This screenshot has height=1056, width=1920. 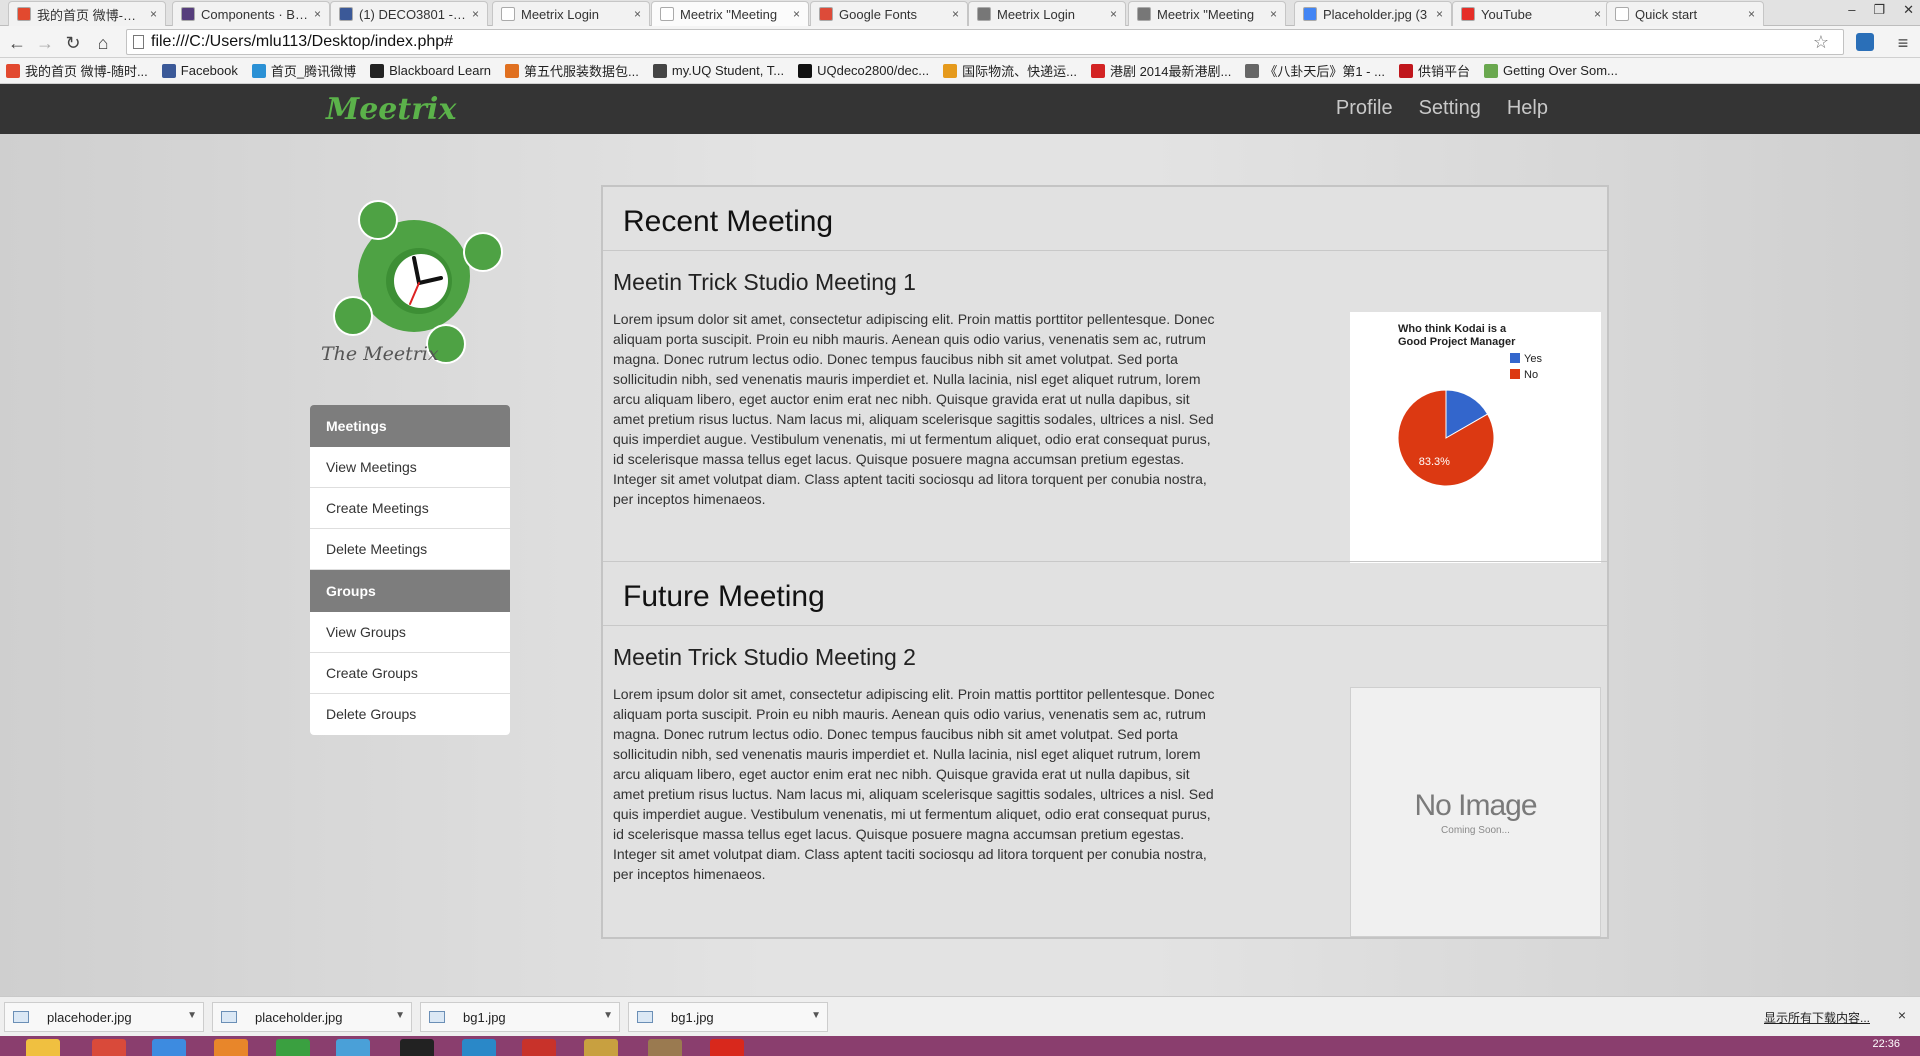 I want to click on page-icon, so click(x=138, y=42).